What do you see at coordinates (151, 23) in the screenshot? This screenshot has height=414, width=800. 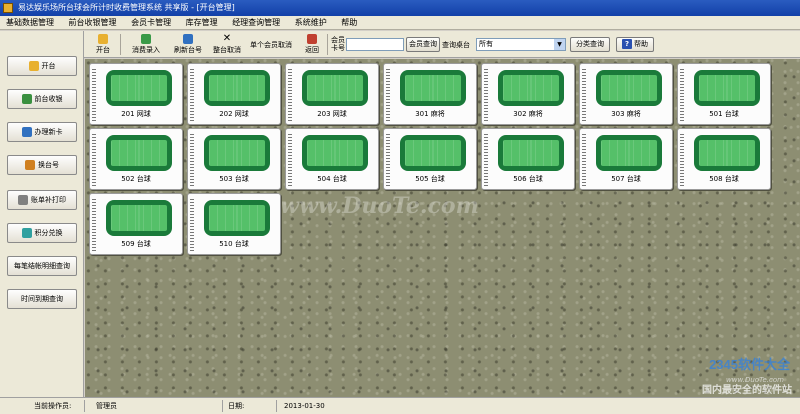 I see `menu-member-card: 会员卡管理` at bounding box center [151, 23].